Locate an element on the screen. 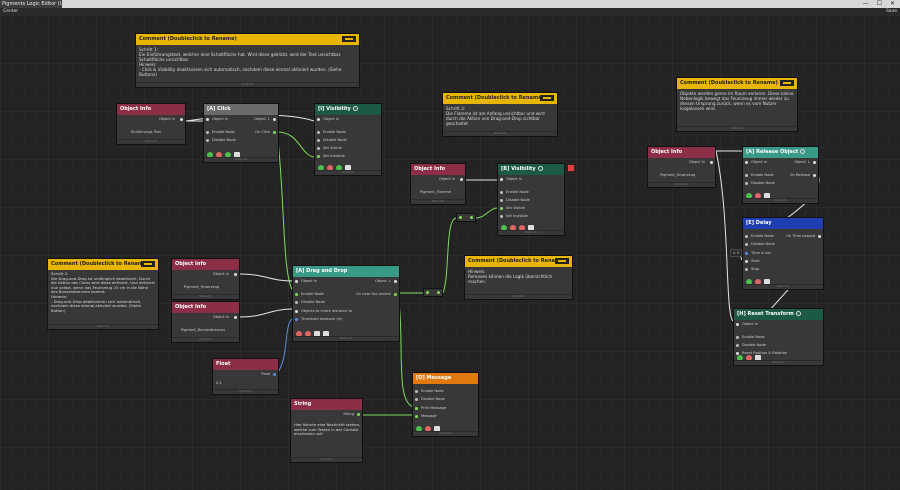 This screenshot has height=490, width=900. warning-icon is located at coordinates (571, 168).